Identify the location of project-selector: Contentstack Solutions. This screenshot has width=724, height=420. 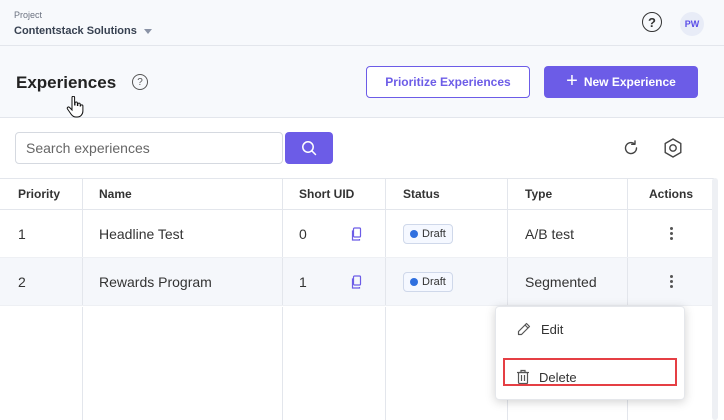
(83, 31).